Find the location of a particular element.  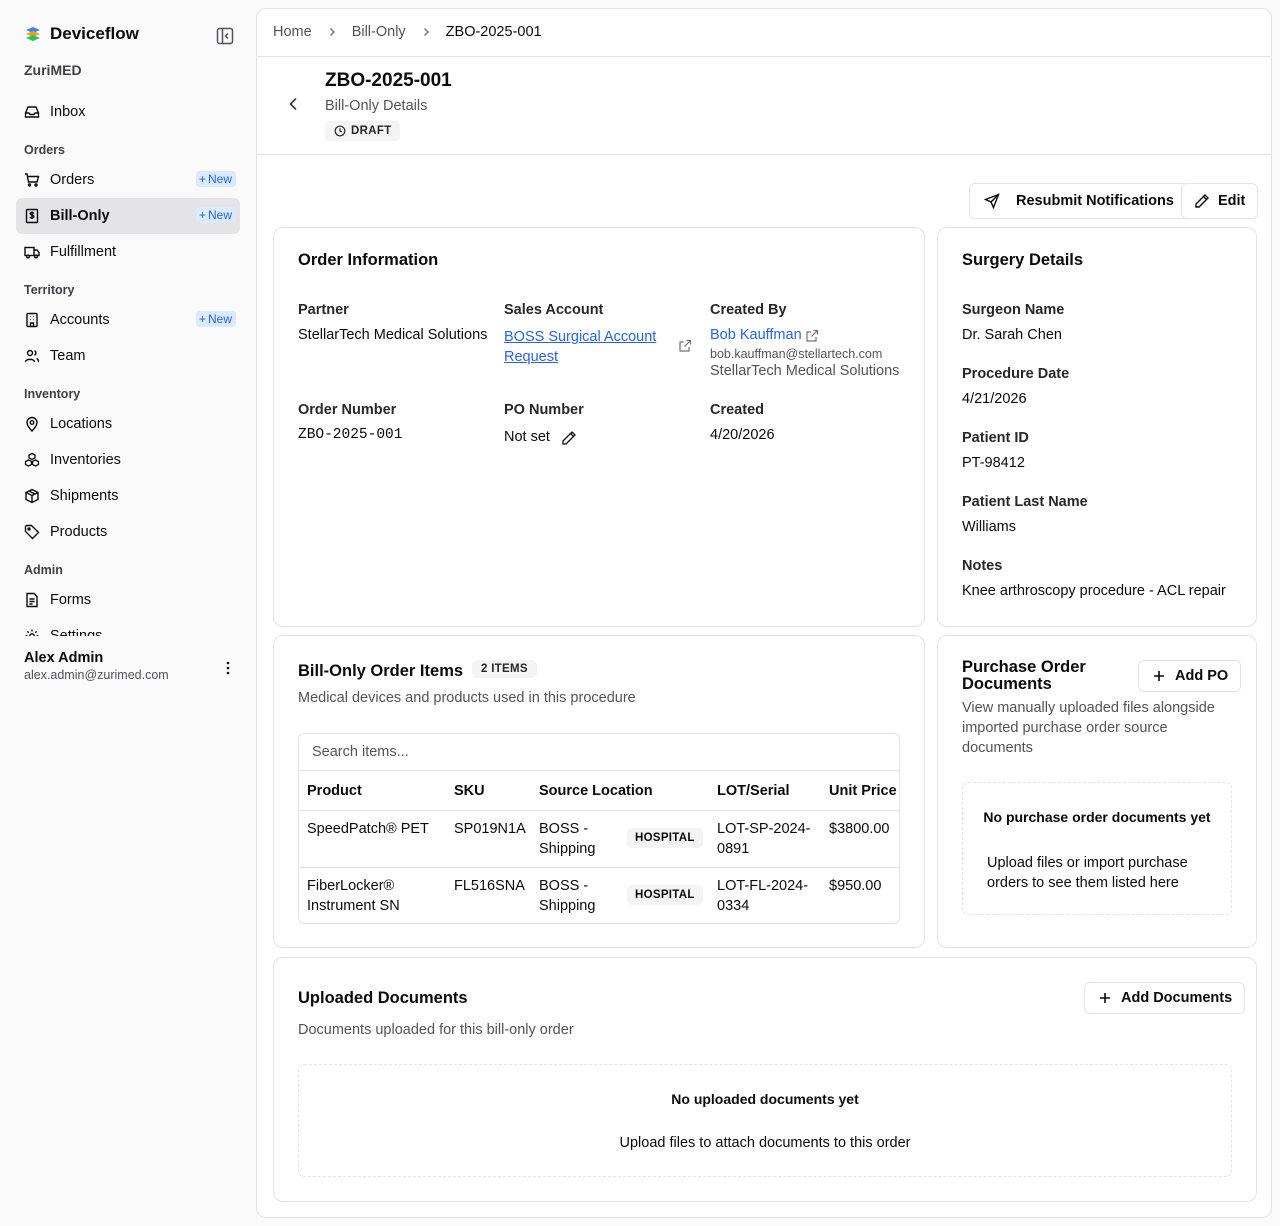

sidebar-item-team: Team is located at coordinates (128, 356).